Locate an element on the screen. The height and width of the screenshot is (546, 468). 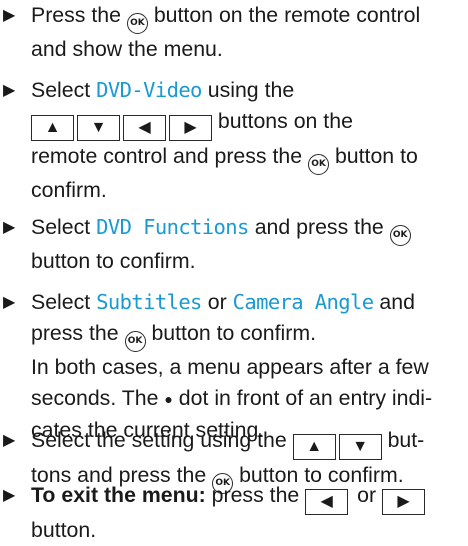
step-text: button on the remote control is located at coordinates (287, 15).